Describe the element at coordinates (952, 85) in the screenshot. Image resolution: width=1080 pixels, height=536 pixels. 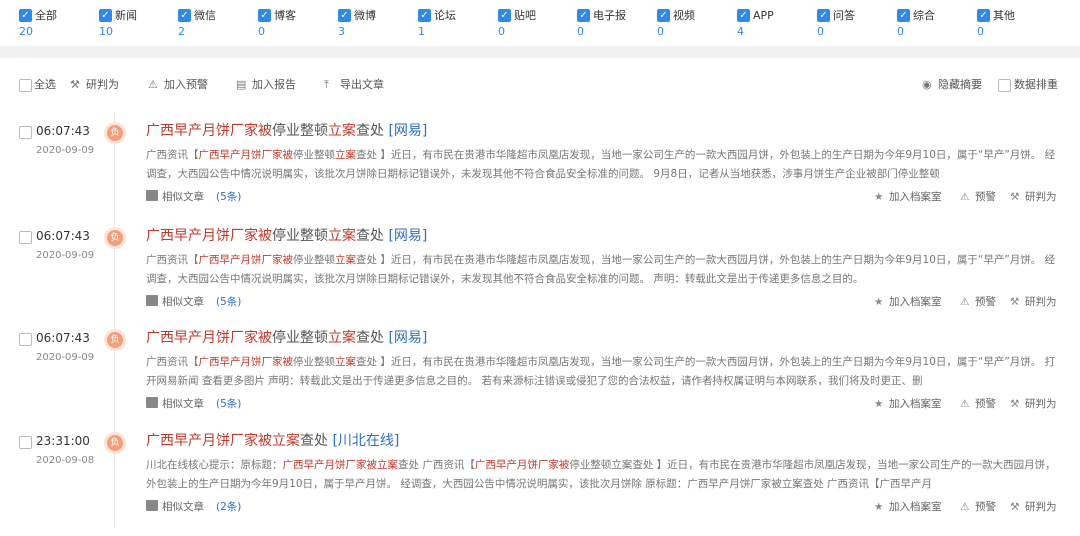
I see `hide-summary-button: ◉ 隐藏摘要` at that location.